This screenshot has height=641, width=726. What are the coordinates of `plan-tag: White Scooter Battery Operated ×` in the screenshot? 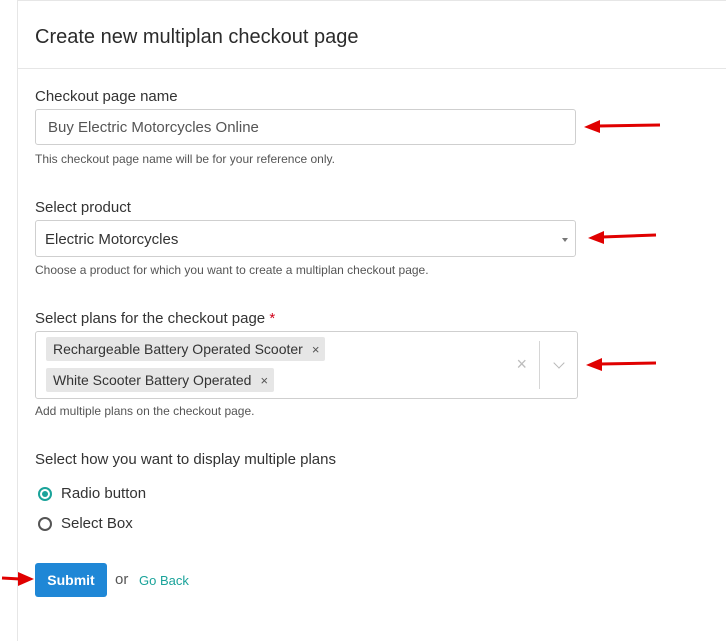 It's located at (160, 380).